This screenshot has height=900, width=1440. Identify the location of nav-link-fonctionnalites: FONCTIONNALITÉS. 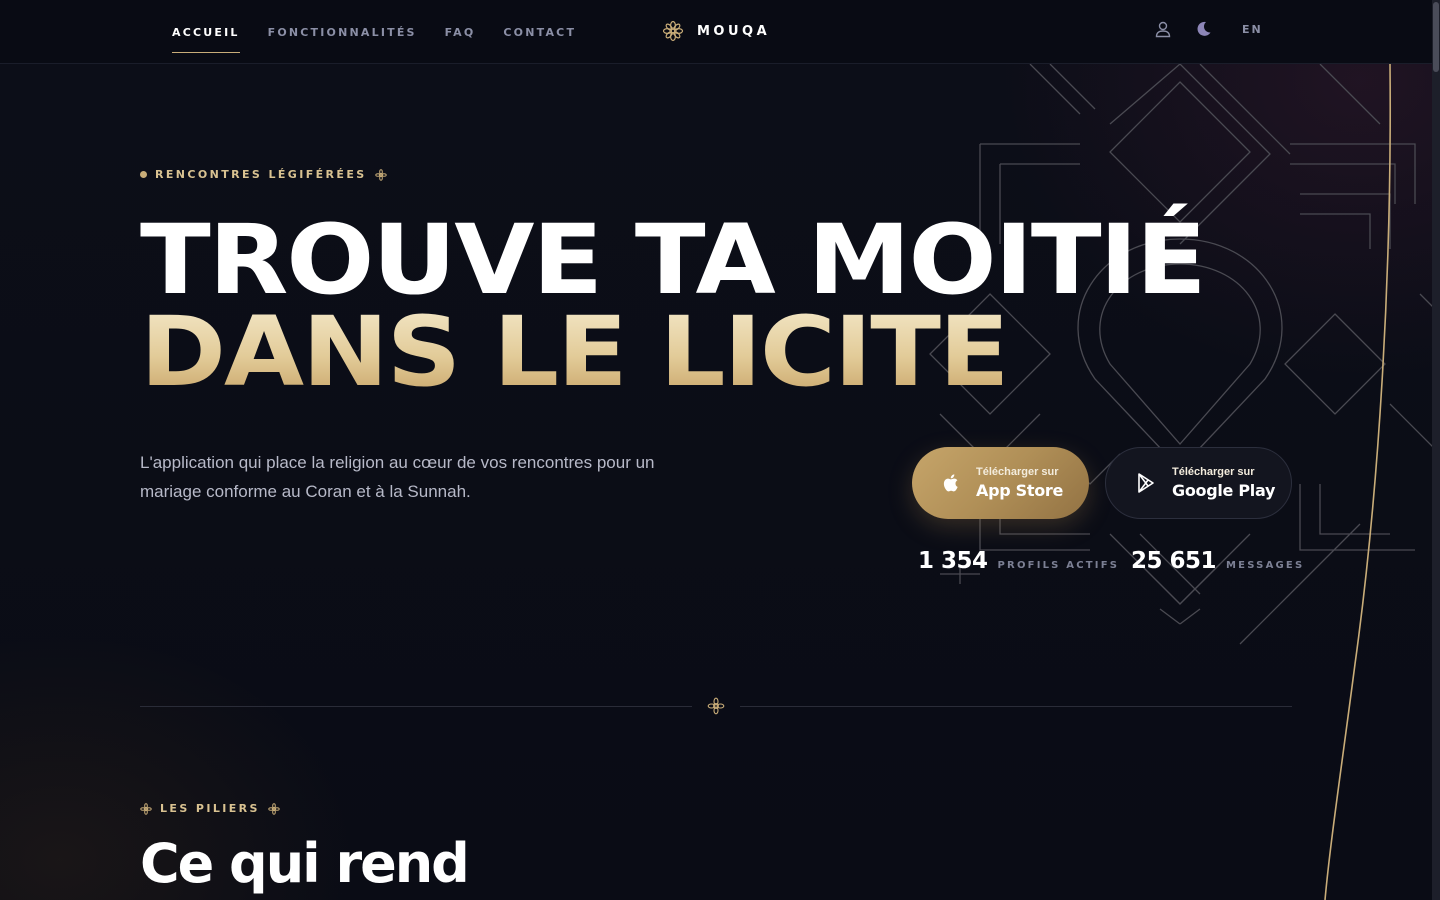
(342, 32).